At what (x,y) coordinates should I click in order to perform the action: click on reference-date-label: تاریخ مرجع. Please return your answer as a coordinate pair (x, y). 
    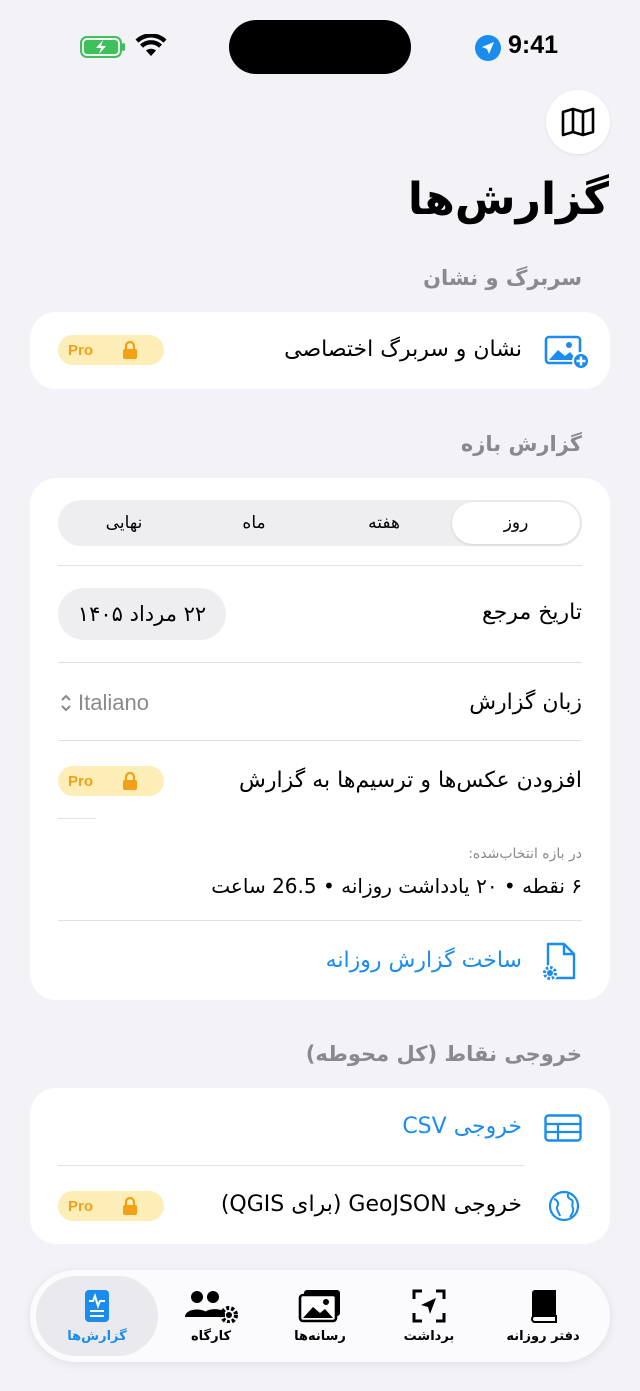
    Looking at the image, I should click on (532, 612).